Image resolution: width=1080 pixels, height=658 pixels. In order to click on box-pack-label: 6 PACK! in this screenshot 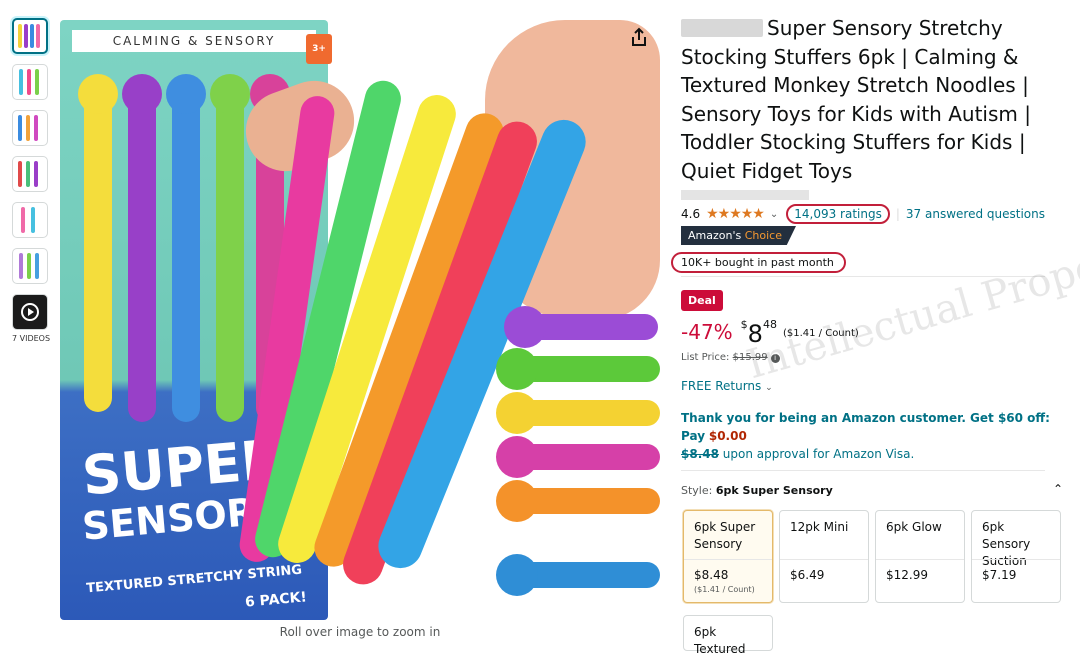, I will do `click(276, 600)`.